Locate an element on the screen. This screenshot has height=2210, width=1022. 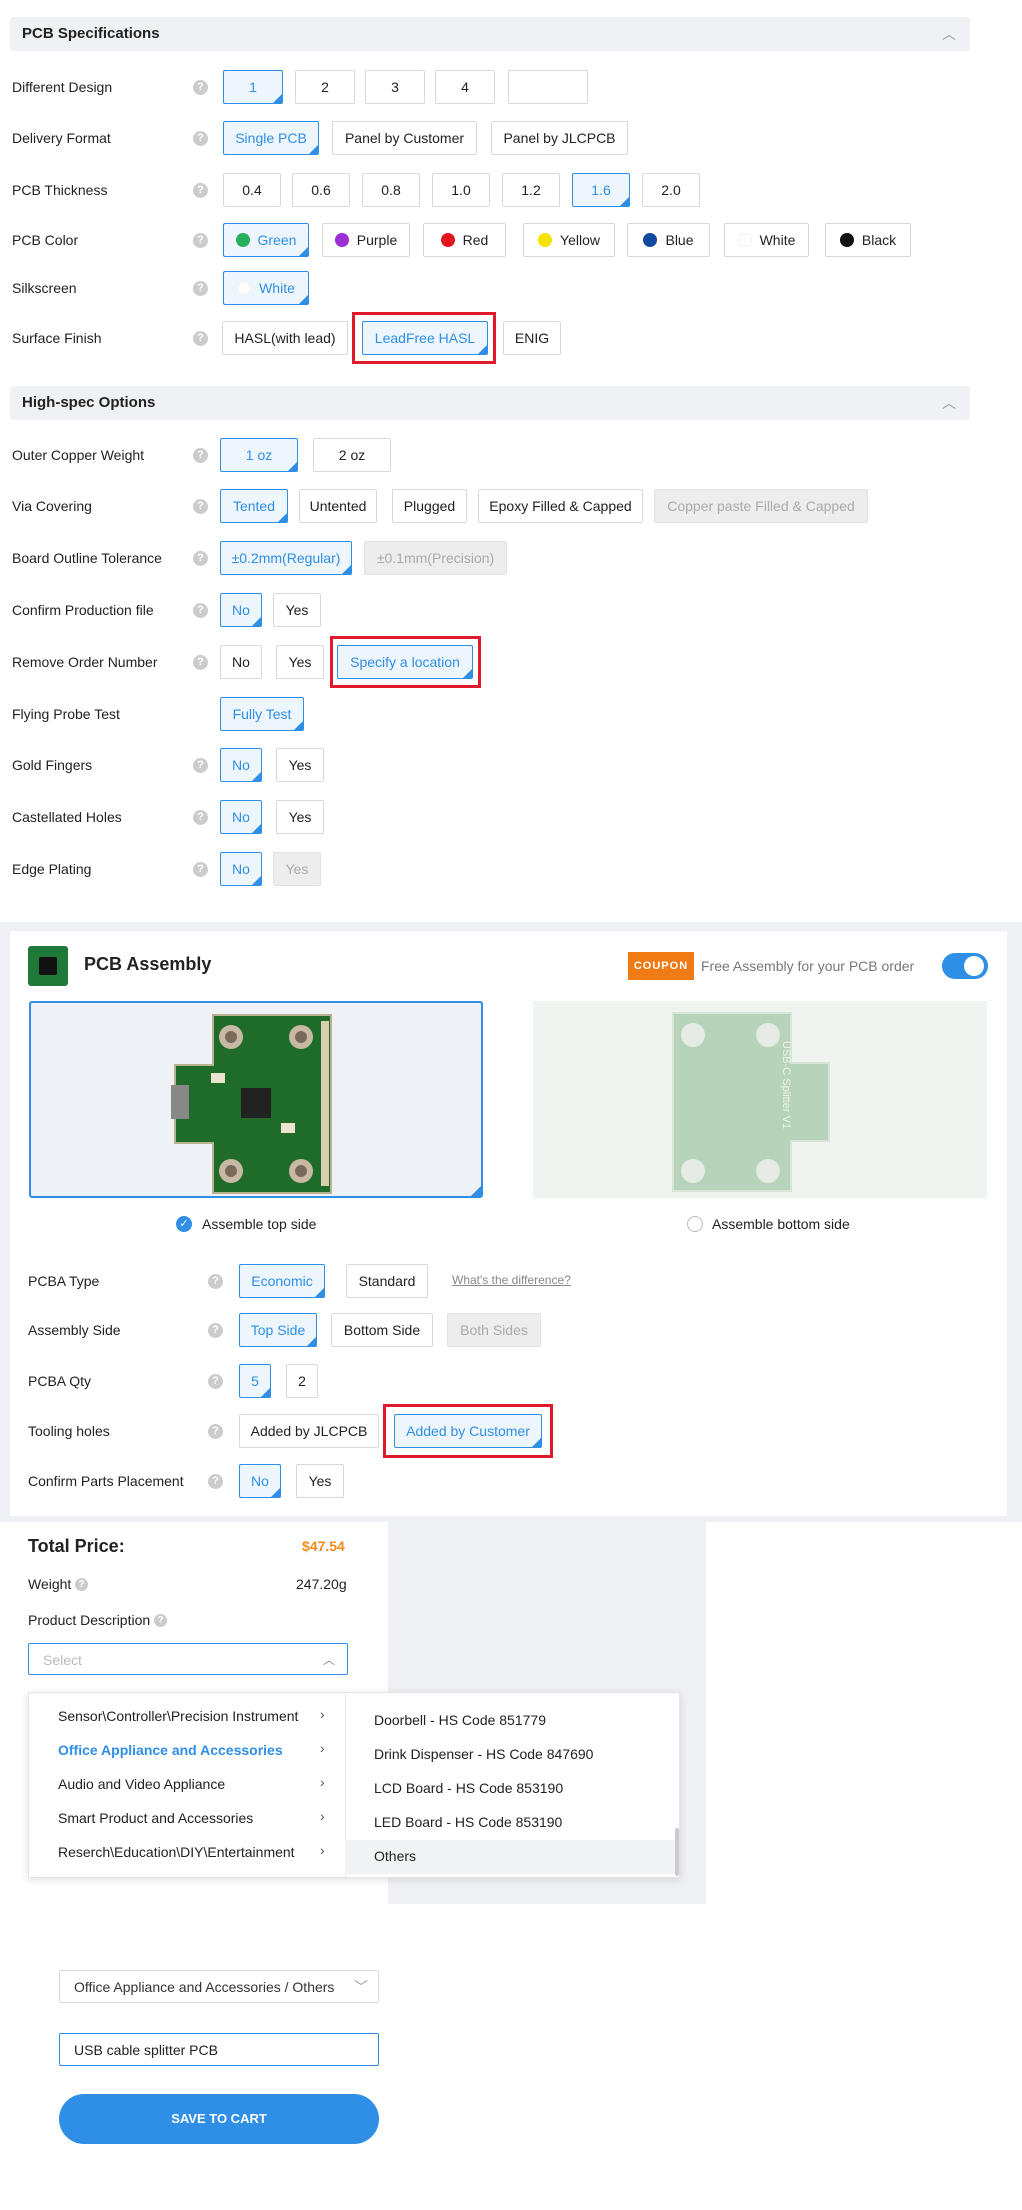
option-thickness: 0.6 is located at coordinates (321, 190).